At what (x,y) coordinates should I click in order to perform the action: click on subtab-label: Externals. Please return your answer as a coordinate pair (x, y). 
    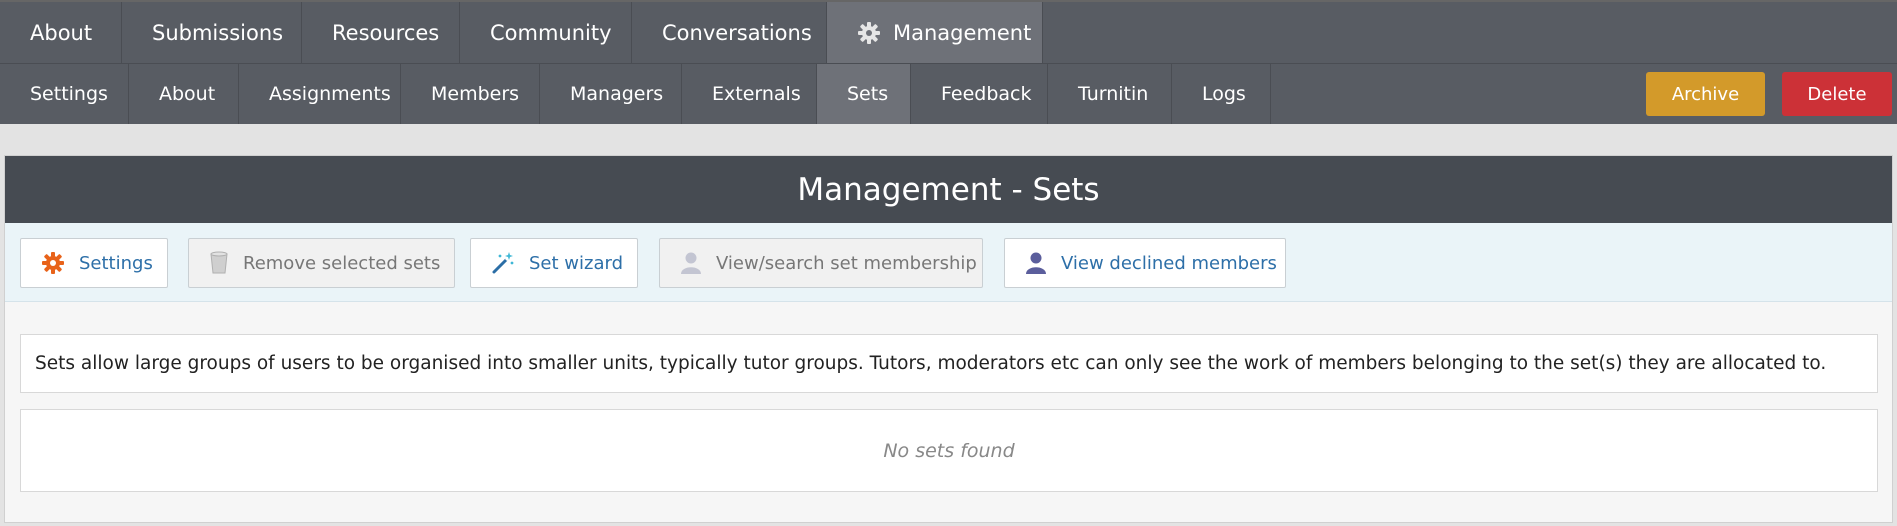
    Looking at the image, I should click on (756, 94).